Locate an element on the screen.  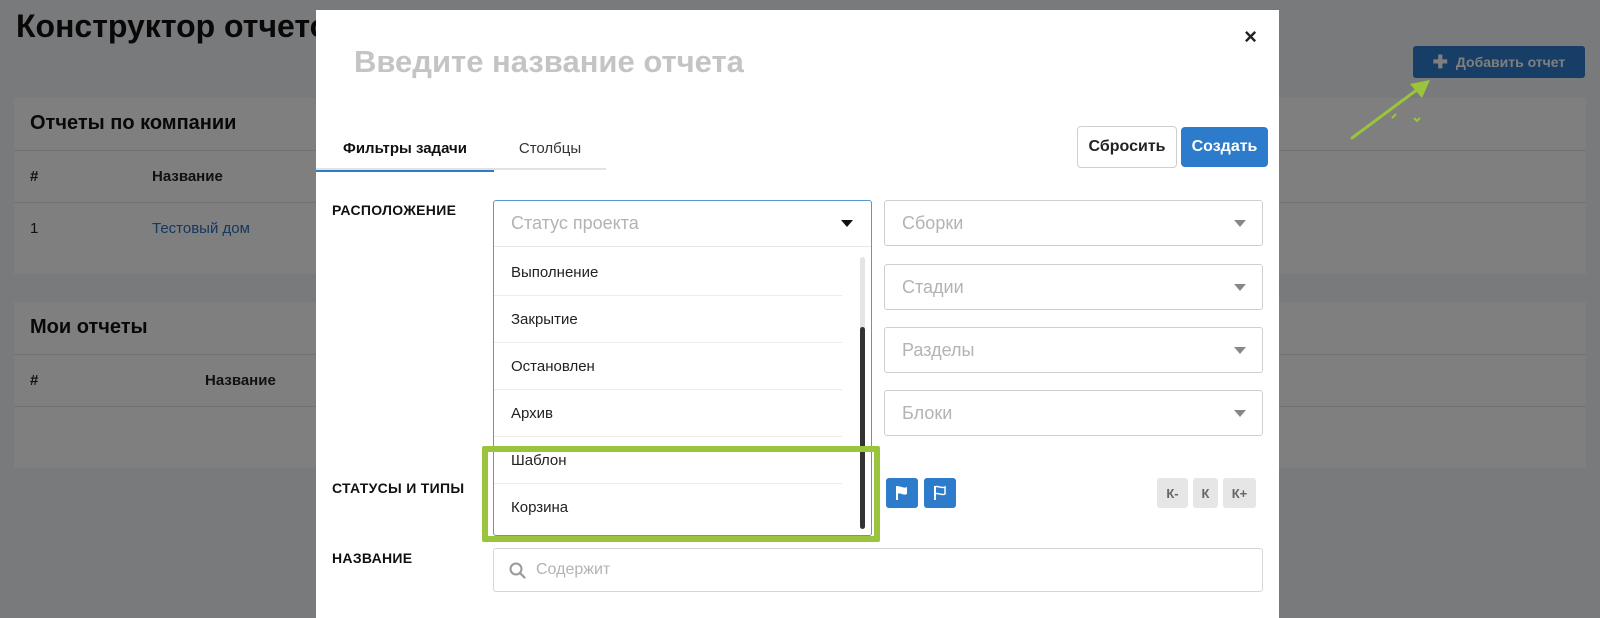
flag-filled-icon is located at coordinates (901, 493).